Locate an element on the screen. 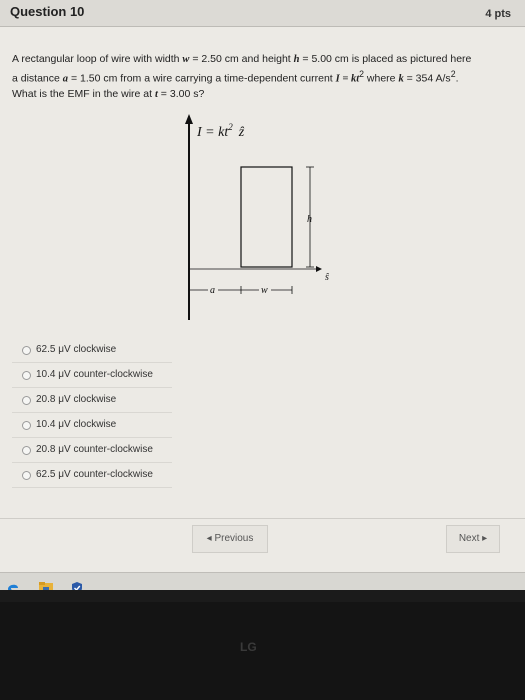  height-label: h is located at coordinates (309, 219).